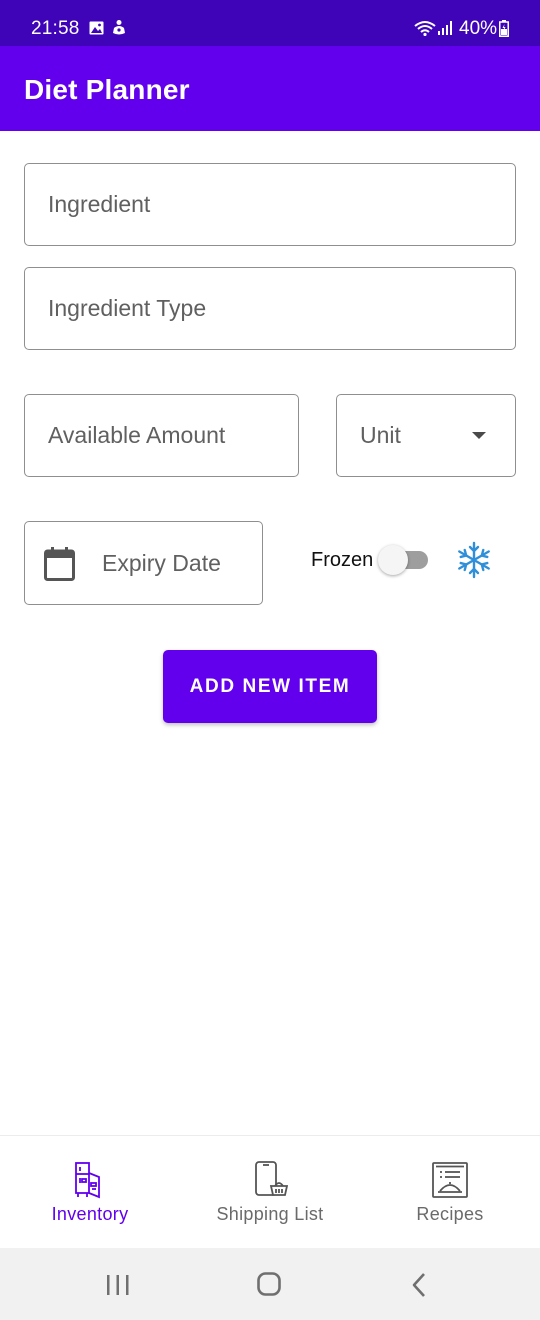 The height and width of the screenshot is (1320, 540). I want to click on ingredient-type-placeholder: Ingredient Type, so click(127, 308).